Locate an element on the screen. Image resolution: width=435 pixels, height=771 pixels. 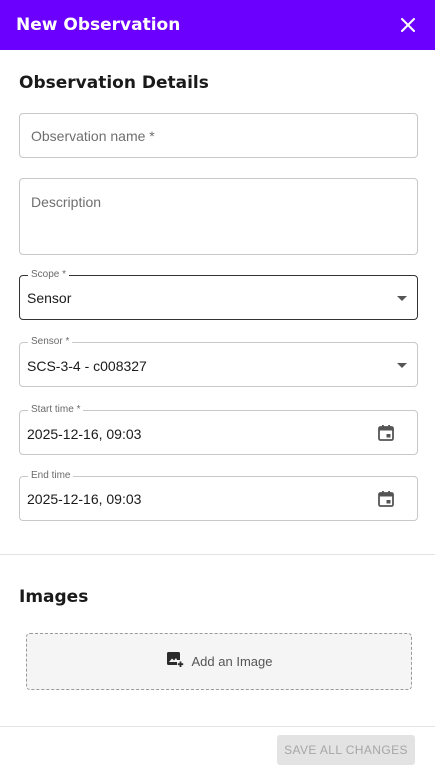
start-time-field: Start time * 2025-12-16, 09:03 is located at coordinates (218, 429).